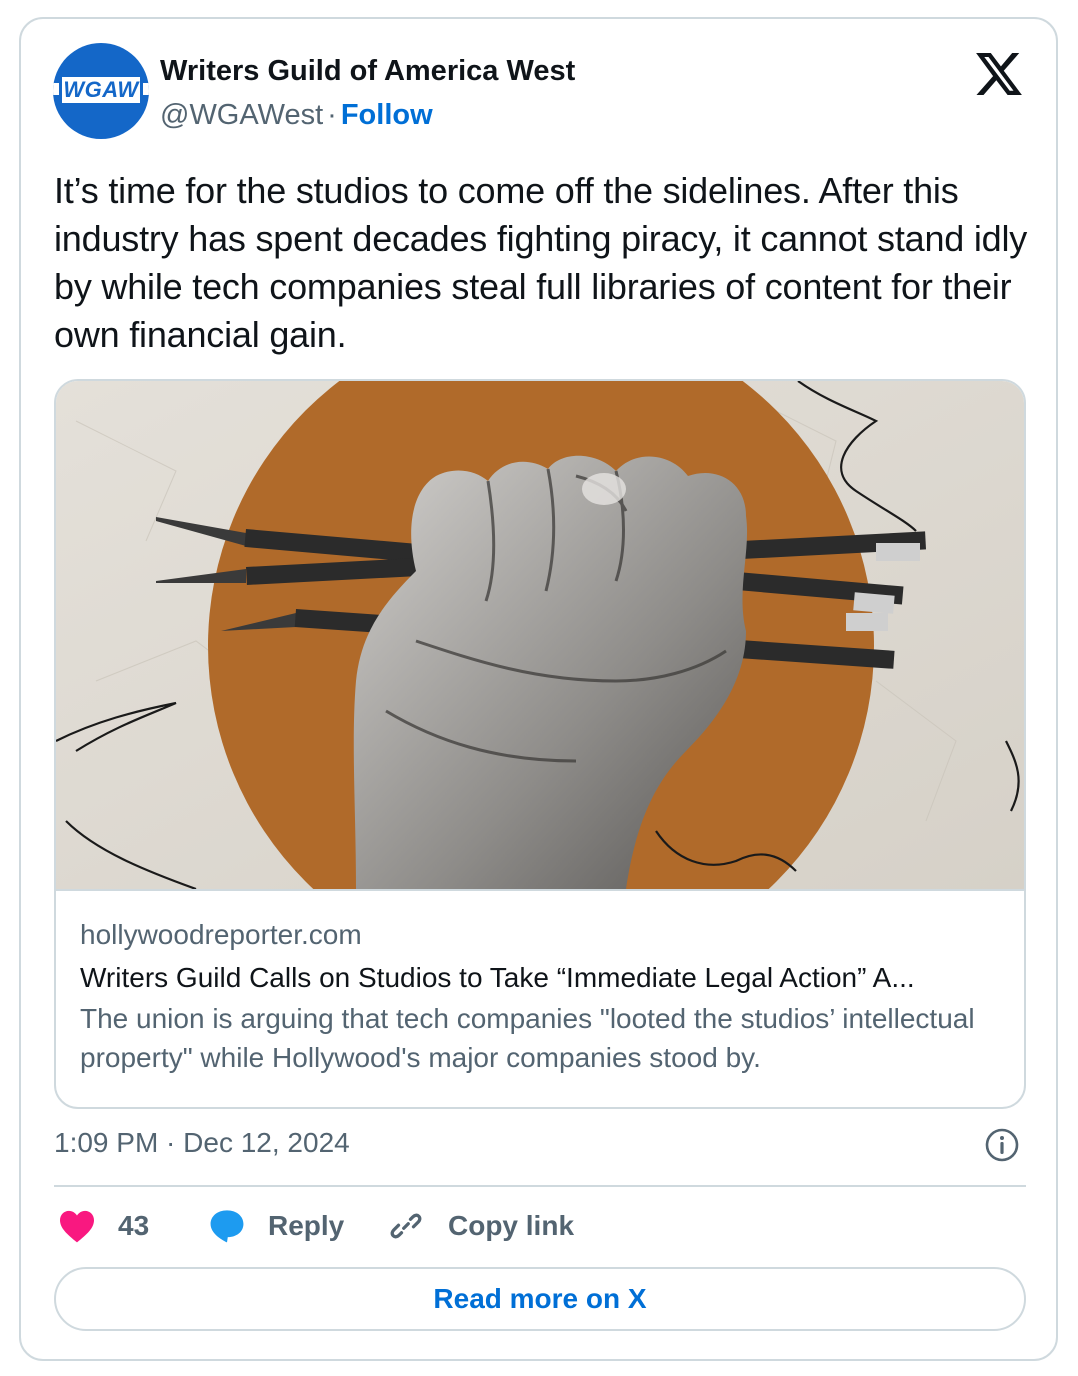 This screenshot has width=1078, height=1376. What do you see at coordinates (387, 115) in the screenshot?
I see `follow-button: Follow` at bounding box center [387, 115].